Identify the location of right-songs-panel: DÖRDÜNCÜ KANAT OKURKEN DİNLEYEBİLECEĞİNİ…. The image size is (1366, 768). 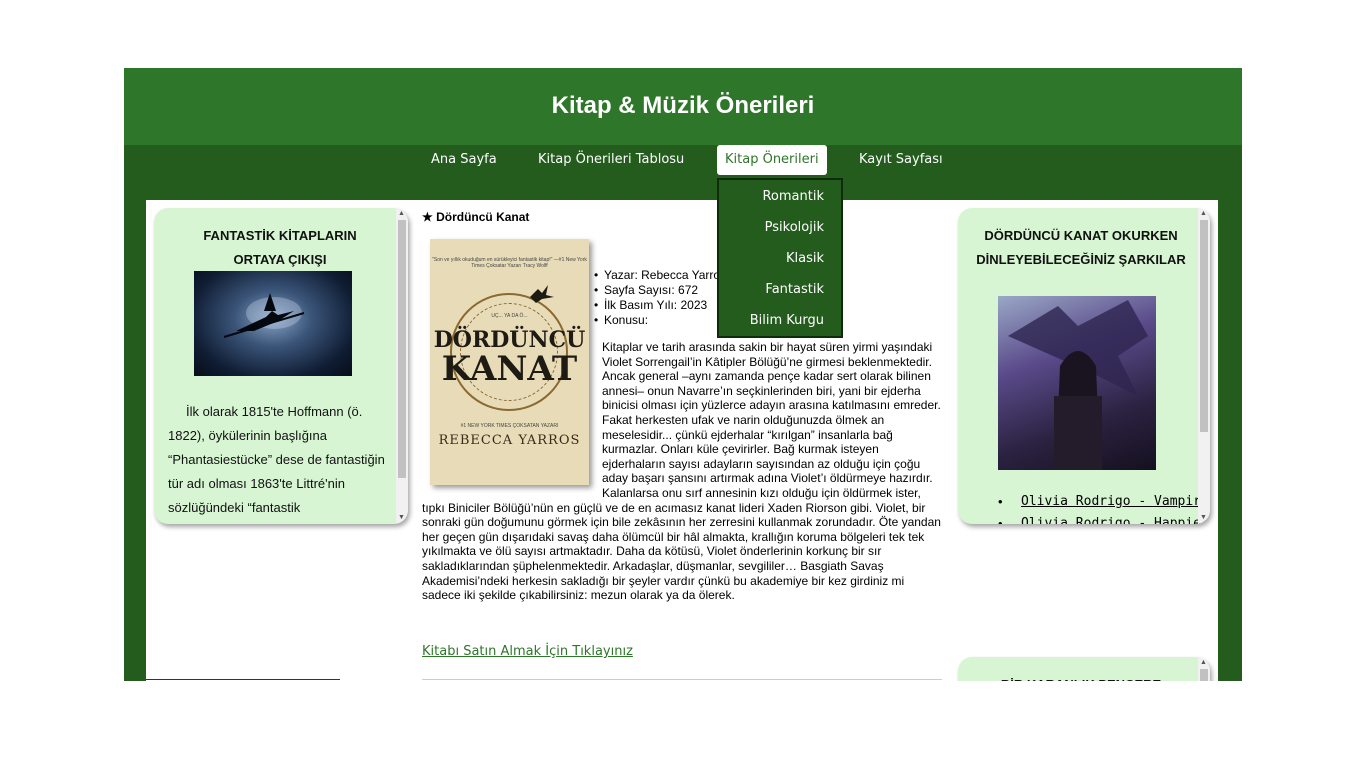
(1084, 366).